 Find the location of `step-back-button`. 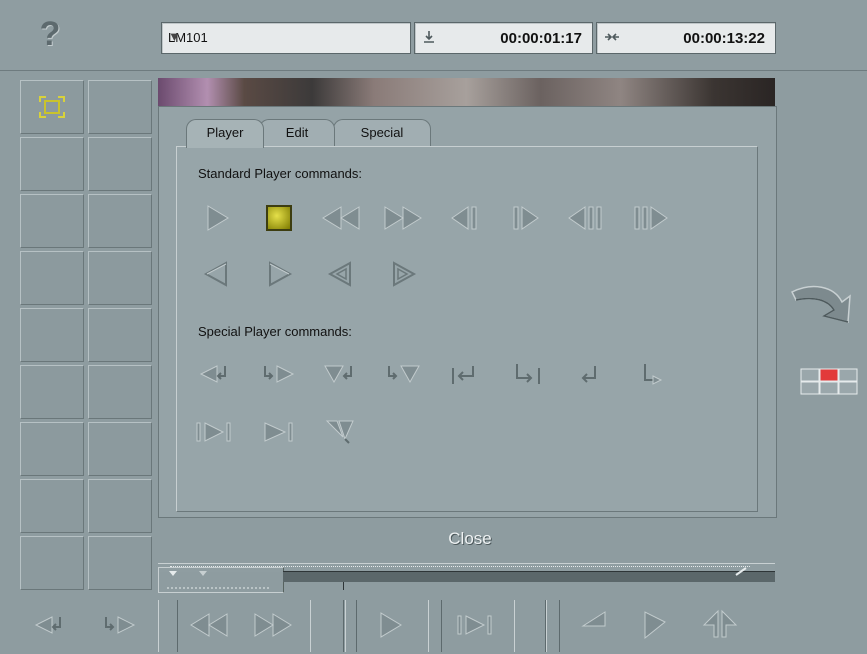

step-back-button is located at coordinates (465, 218).